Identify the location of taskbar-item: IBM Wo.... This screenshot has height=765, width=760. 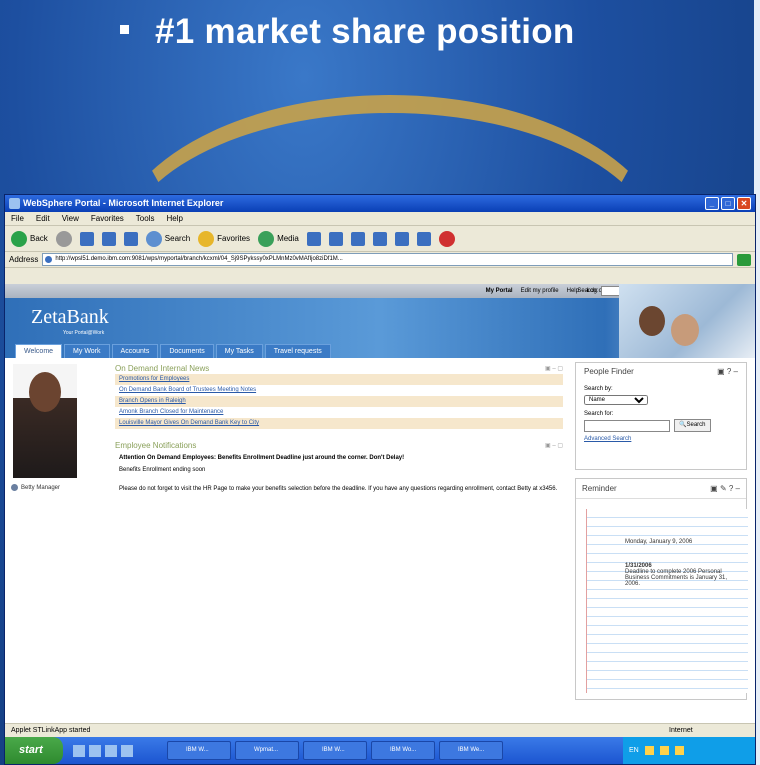
(403, 750).